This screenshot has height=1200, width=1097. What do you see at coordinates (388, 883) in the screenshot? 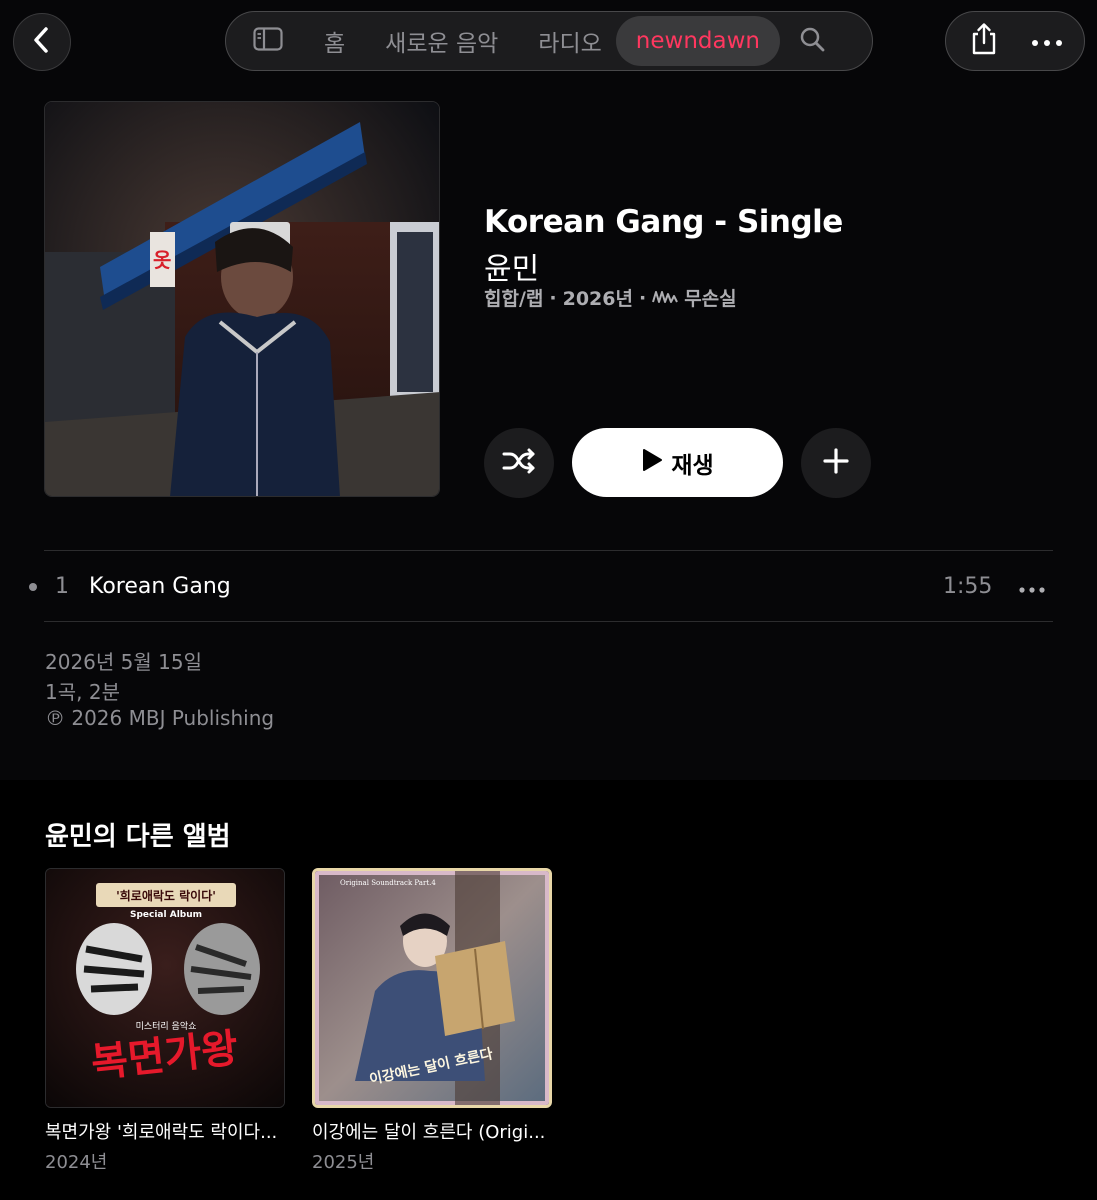
I see `cover-text-top: Original Soundtrack Part.4` at bounding box center [388, 883].